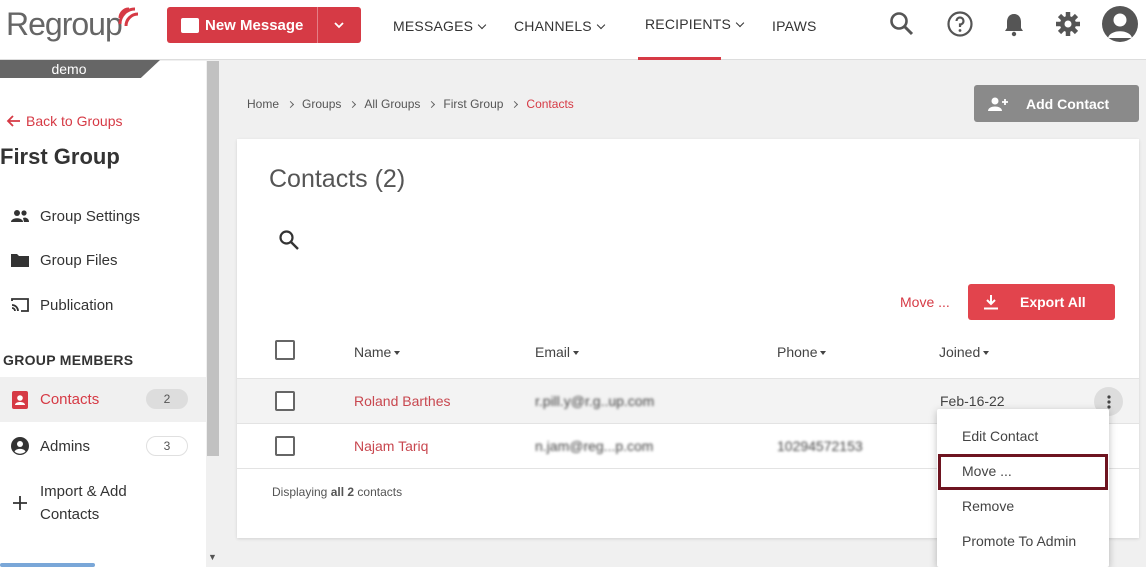 The width and height of the screenshot is (1146, 567). I want to click on contact-email: n.jam@reg...p.com, so click(594, 446).